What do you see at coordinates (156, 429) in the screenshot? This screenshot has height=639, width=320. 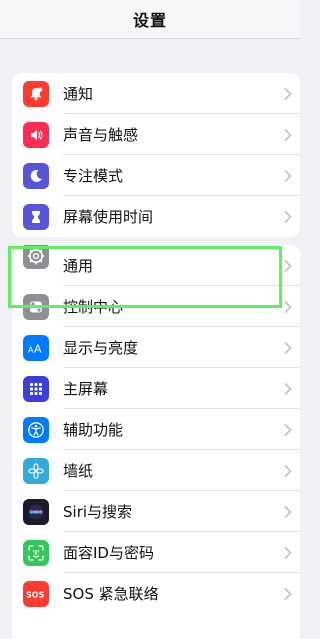 I see `settings-item-accessibility: 辅助功能` at bounding box center [156, 429].